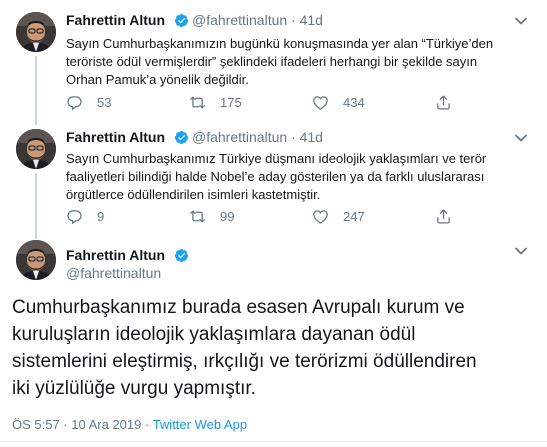  Describe the element at coordinates (85, 216) in the screenshot. I see `reply-button: 9` at that location.